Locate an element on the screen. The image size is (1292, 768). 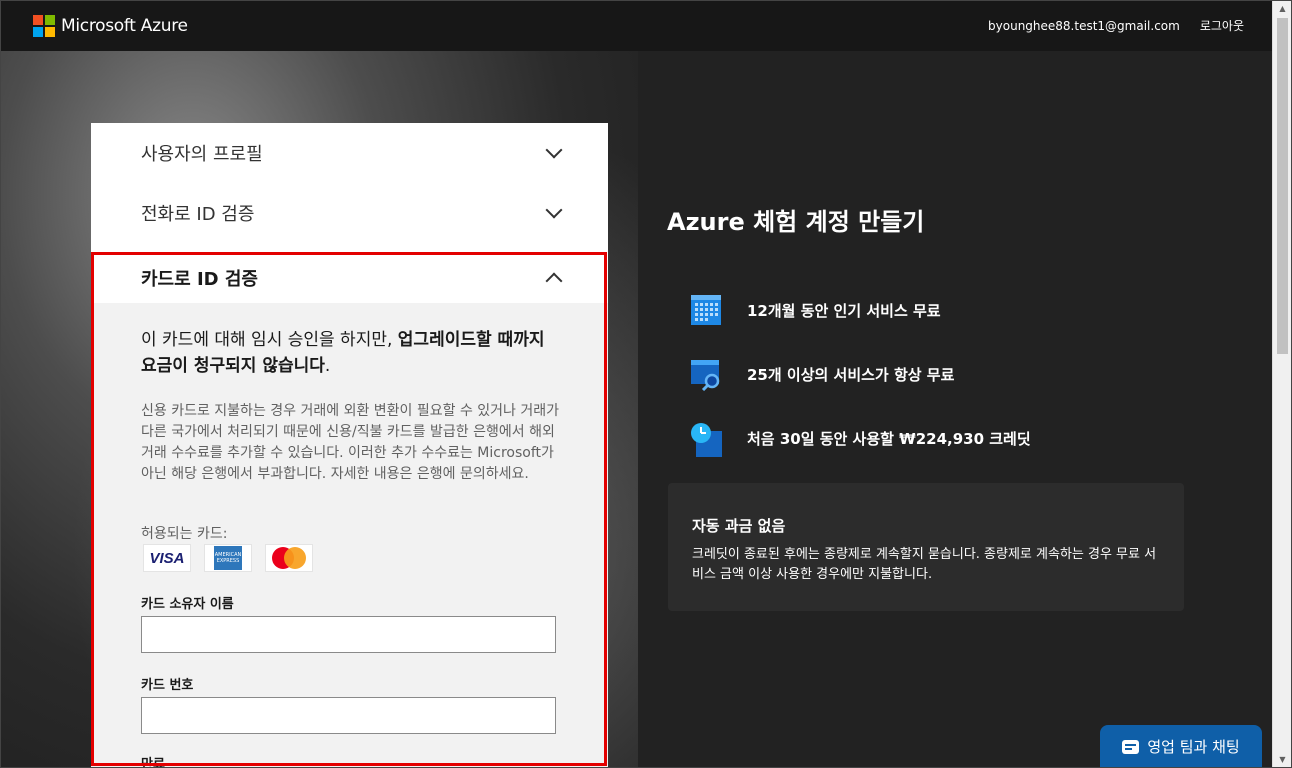
accordion-phone-label: 전화로 ID 검증 is located at coordinates (198, 214).